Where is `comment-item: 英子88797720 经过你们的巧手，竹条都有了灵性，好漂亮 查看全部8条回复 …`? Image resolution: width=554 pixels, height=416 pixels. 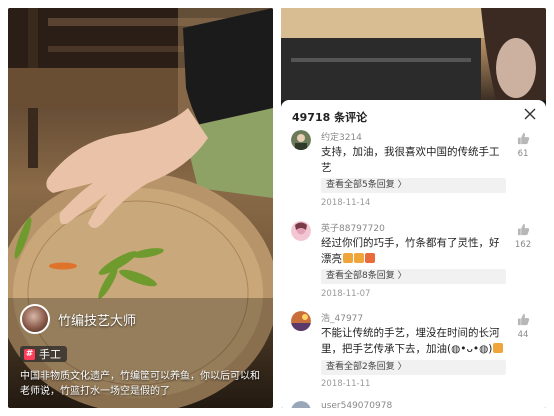
comment-item: 英子88797720 经过你们的巧手，竹条都有了灵性，好漂亮 查看全部8条回复 … is located at coordinates (413, 264).